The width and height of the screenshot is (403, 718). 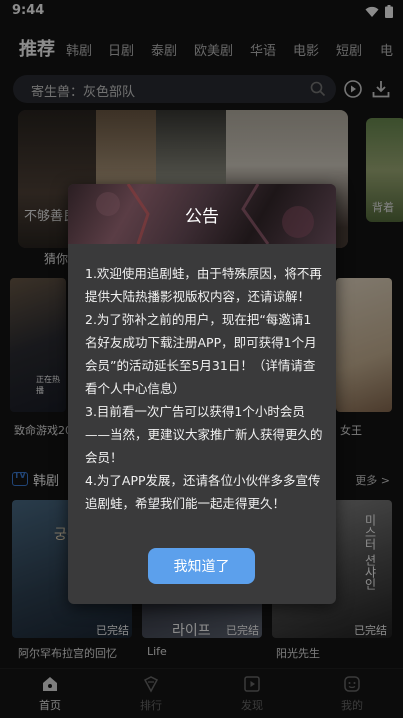 I want to click on dialog-paragraph: 4.为了APP发展，还请各位小伙伴多多宣传追剧蛙，希望我们能一起走得更久！, so click(x=203, y=492).